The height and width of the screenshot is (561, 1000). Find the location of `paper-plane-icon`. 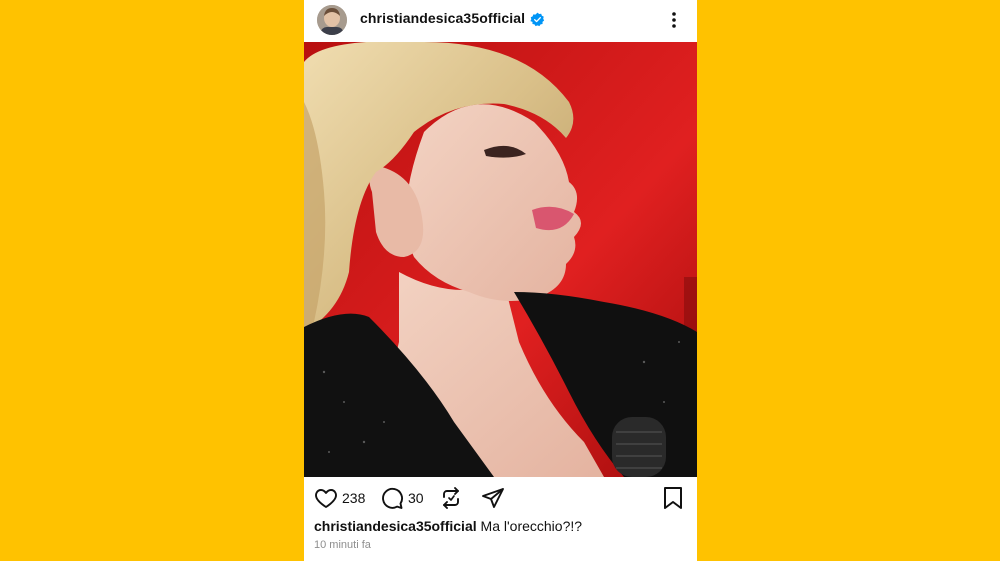

paper-plane-icon is located at coordinates (493, 498).